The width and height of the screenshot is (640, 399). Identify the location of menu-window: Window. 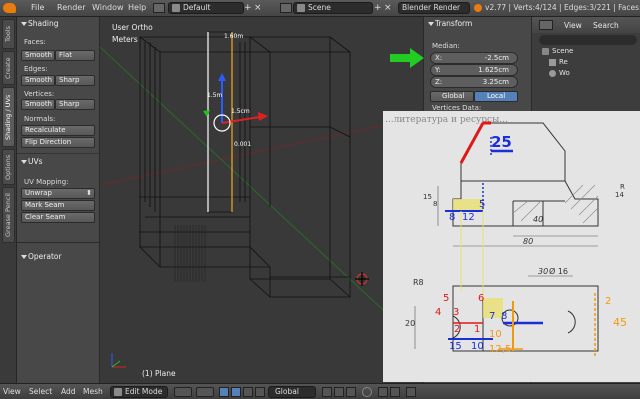
(108, 7).